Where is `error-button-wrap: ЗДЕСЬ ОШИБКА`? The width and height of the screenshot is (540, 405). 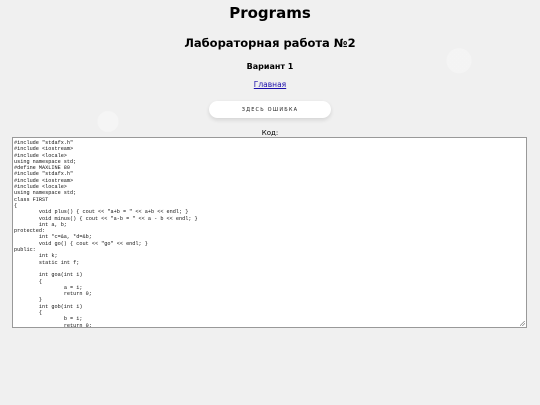
error-button-wrap: ЗДЕСЬ ОШИБКА is located at coordinates (270, 108).